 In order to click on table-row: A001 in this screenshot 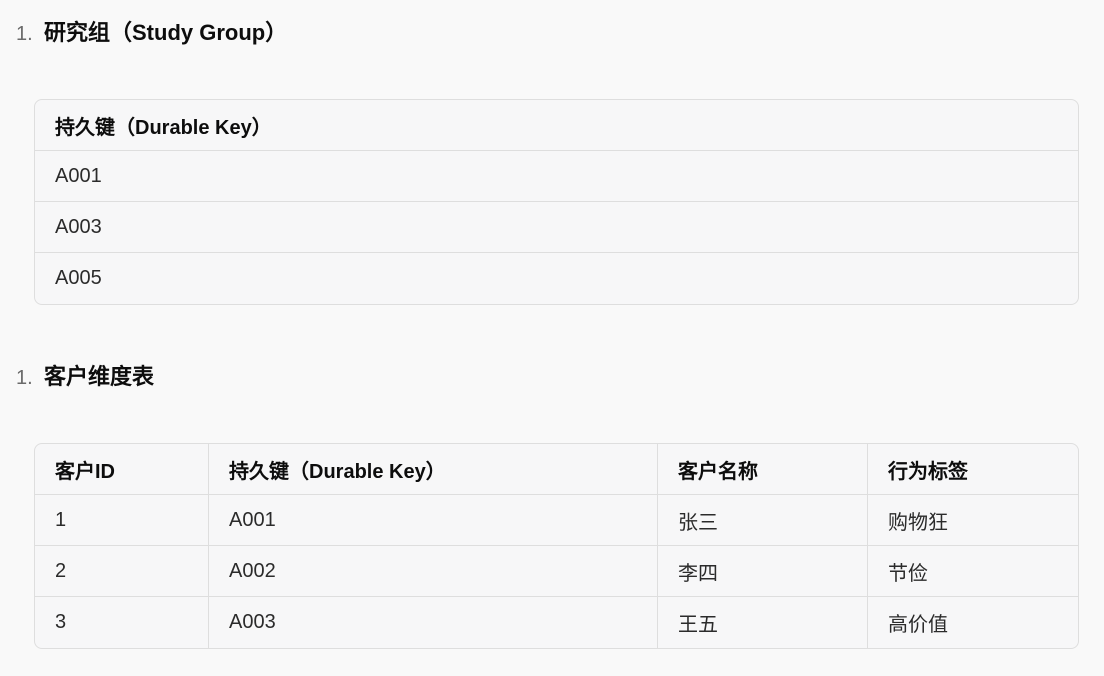, I will do `click(556, 176)`.